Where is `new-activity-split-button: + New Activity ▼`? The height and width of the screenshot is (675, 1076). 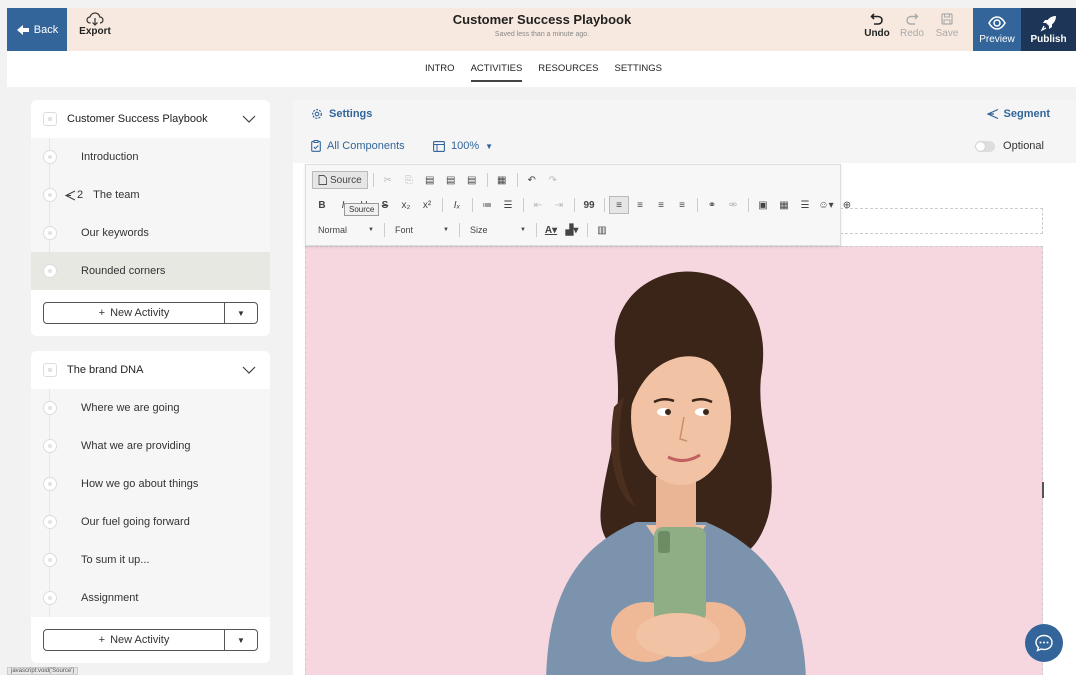
new-activity-split-button: + New Activity ▼ is located at coordinates (150, 313).